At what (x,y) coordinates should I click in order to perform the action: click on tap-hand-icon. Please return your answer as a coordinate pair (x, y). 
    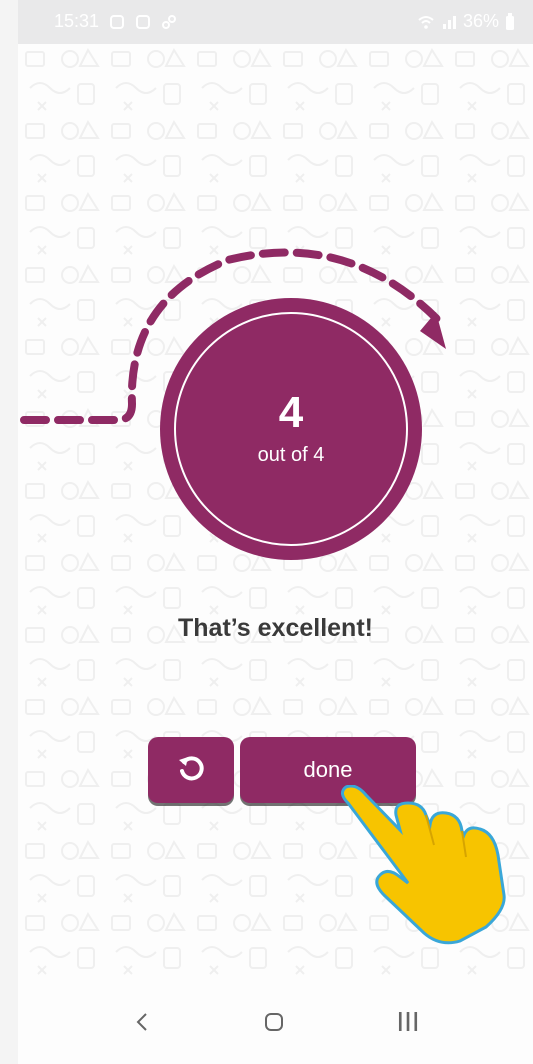
    Looking at the image, I should click on (423, 865).